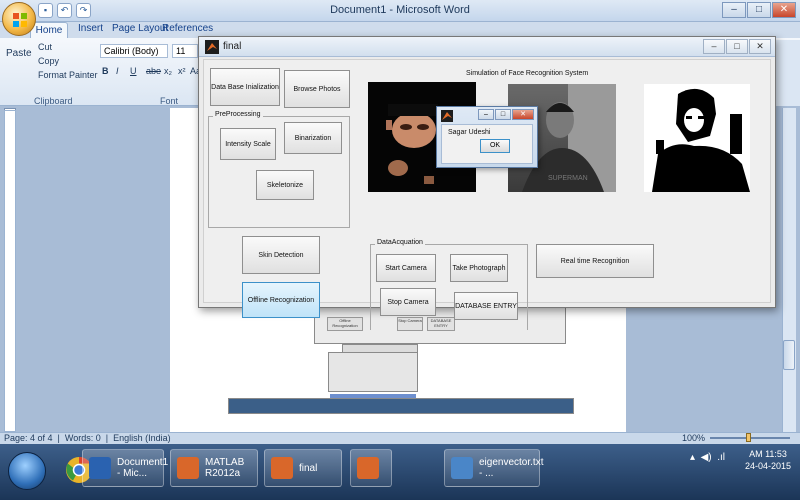 The height and width of the screenshot is (500, 800). What do you see at coordinates (48, 61) in the screenshot?
I see `copy-button: Copy` at bounding box center [48, 61].